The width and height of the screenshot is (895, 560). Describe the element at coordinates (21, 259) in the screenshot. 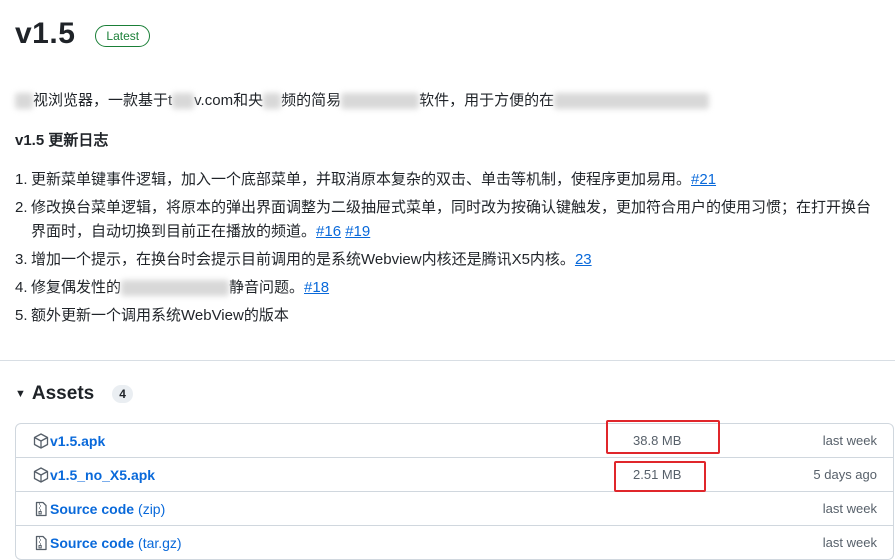

I see `item-number: 3.` at that location.